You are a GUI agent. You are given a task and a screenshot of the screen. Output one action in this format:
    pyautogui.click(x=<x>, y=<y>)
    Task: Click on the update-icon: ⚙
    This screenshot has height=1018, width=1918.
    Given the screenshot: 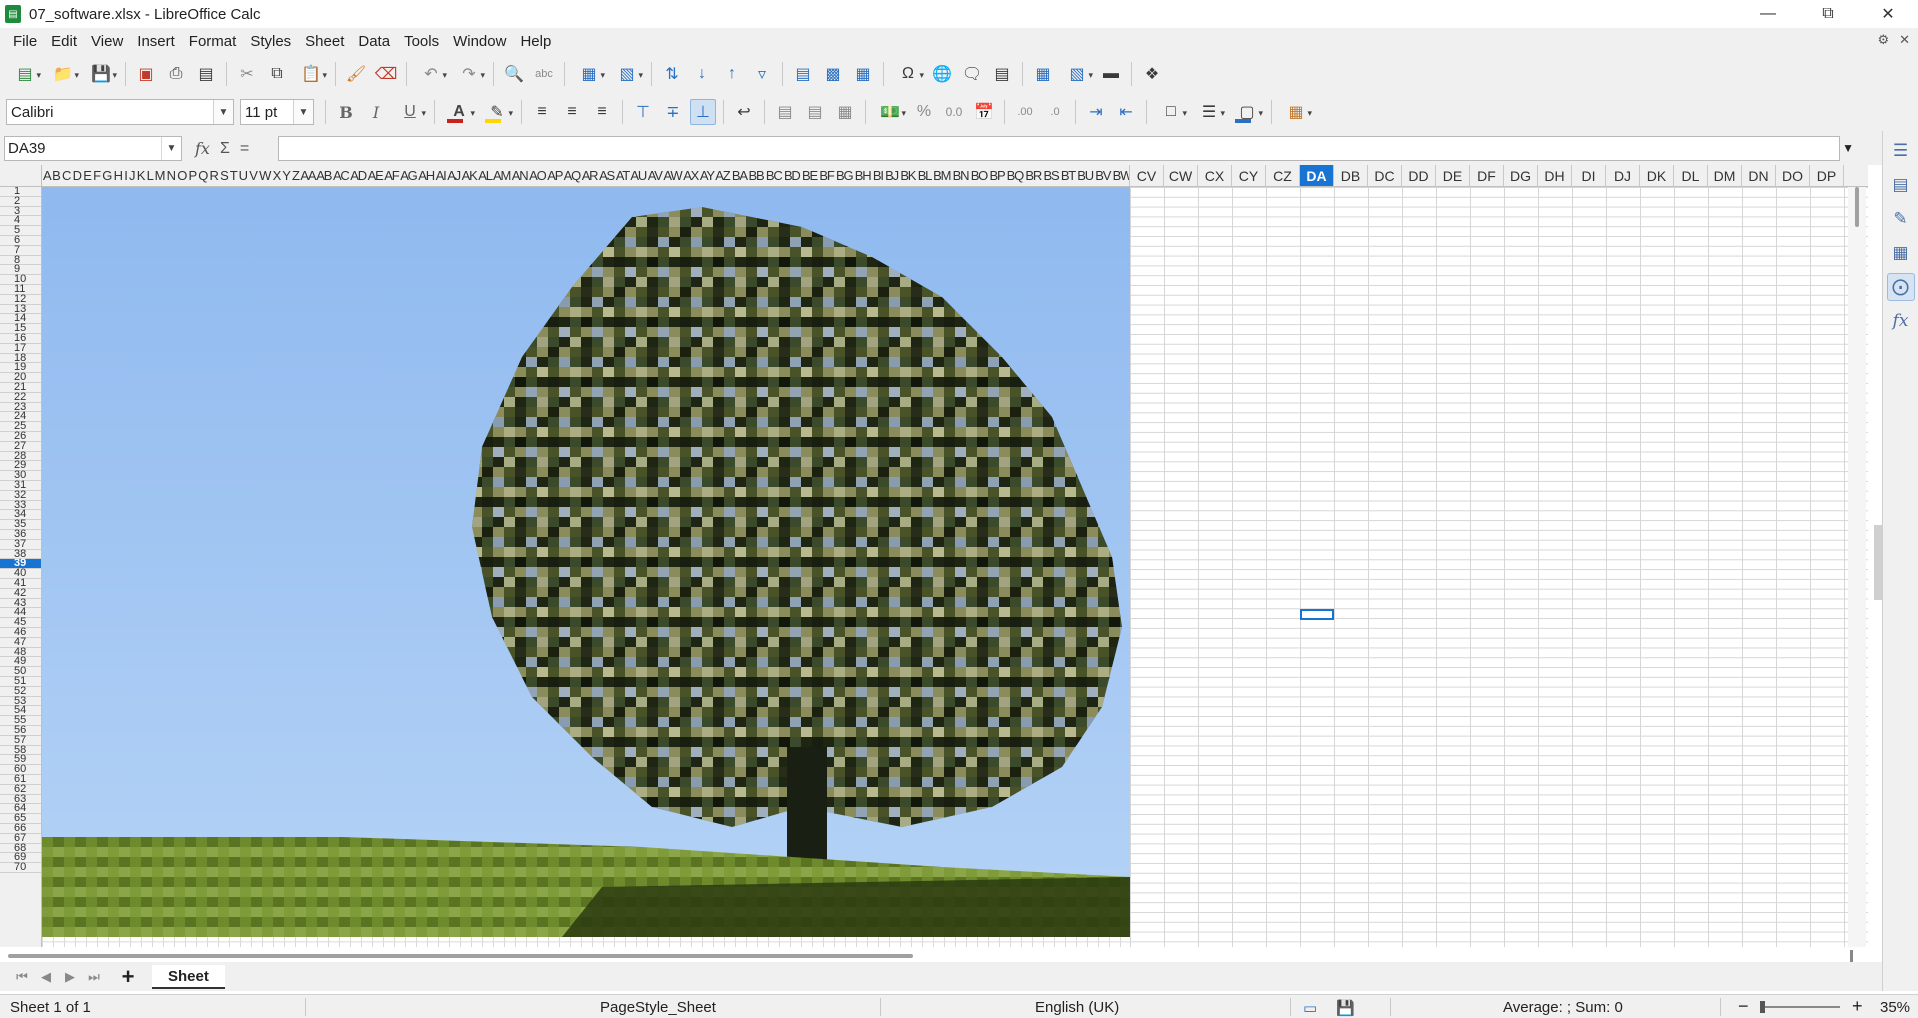 What is the action you would take?
    pyautogui.click(x=1883, y=40)
    